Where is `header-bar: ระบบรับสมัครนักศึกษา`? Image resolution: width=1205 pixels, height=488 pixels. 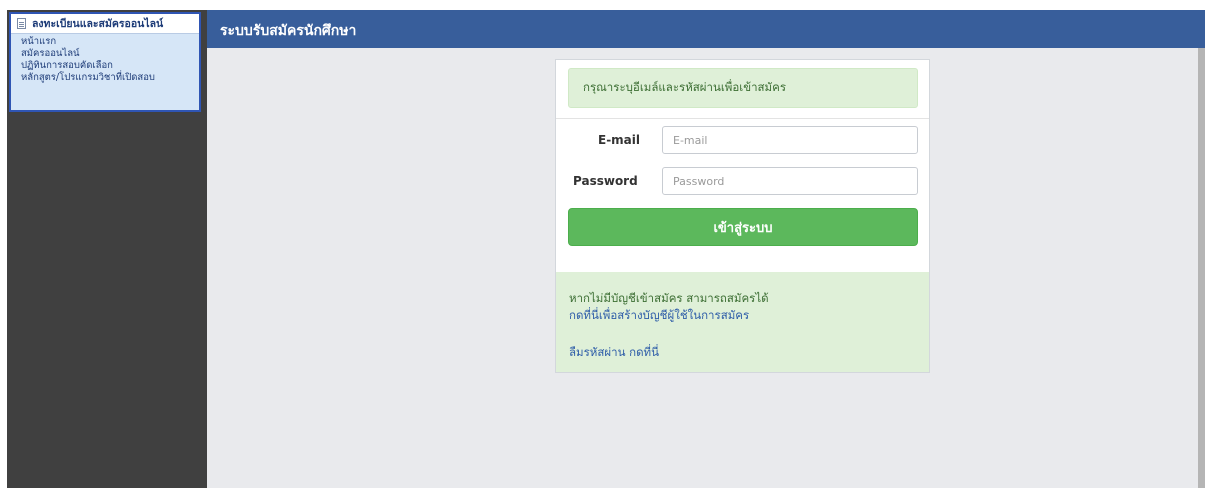
header-bar: ระบบรับสมัครนักศึกษา is located at coordinates (706, 29).